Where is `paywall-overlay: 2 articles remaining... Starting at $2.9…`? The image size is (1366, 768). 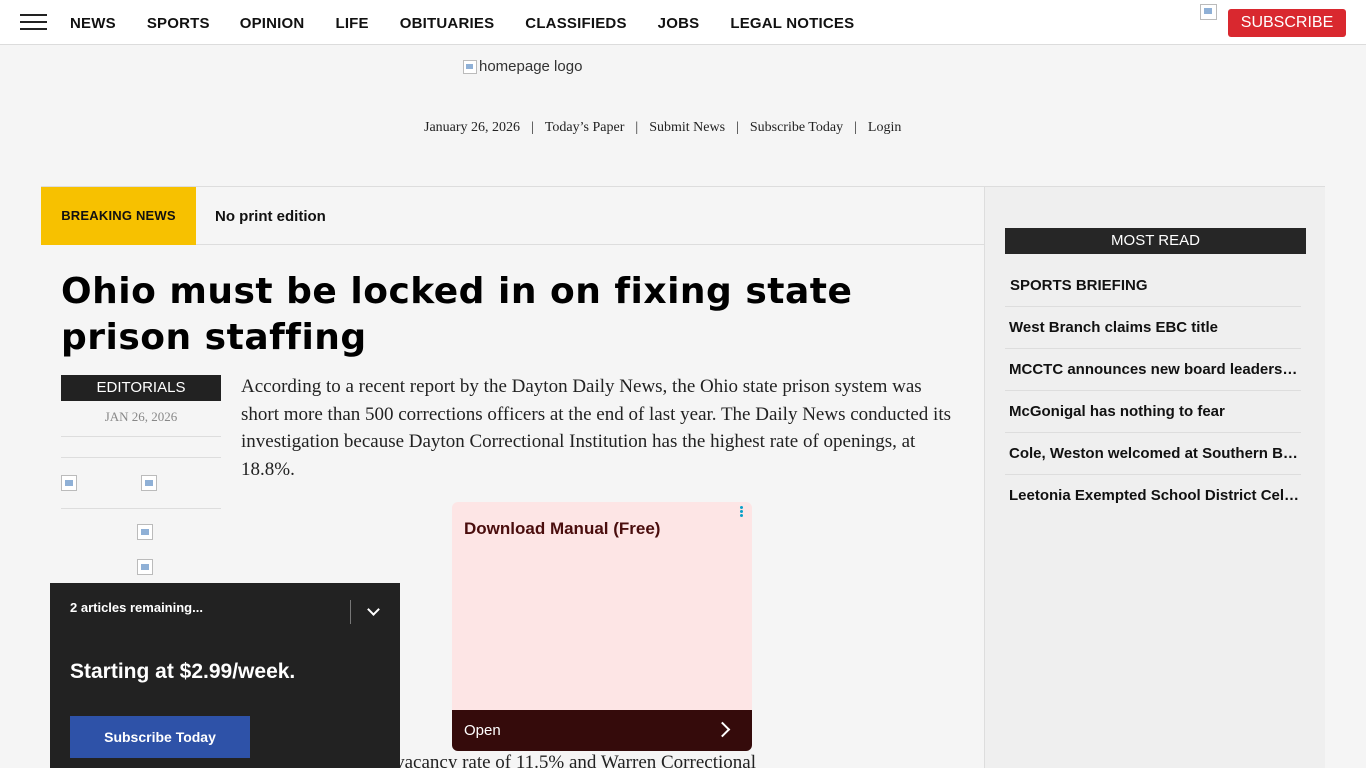
paywall-overlay: 2 articles remaining... Starting at $2.9… is located at coordinates (225, 675).